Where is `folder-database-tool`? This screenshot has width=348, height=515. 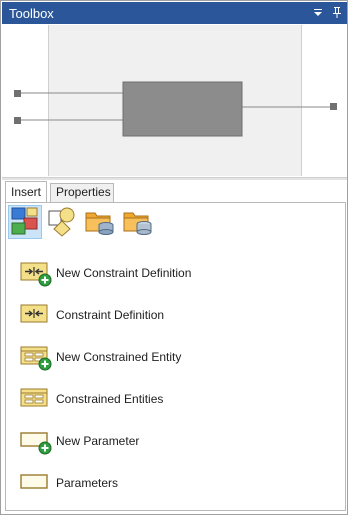
folder-database-tool is located at coordinates (101, 222).